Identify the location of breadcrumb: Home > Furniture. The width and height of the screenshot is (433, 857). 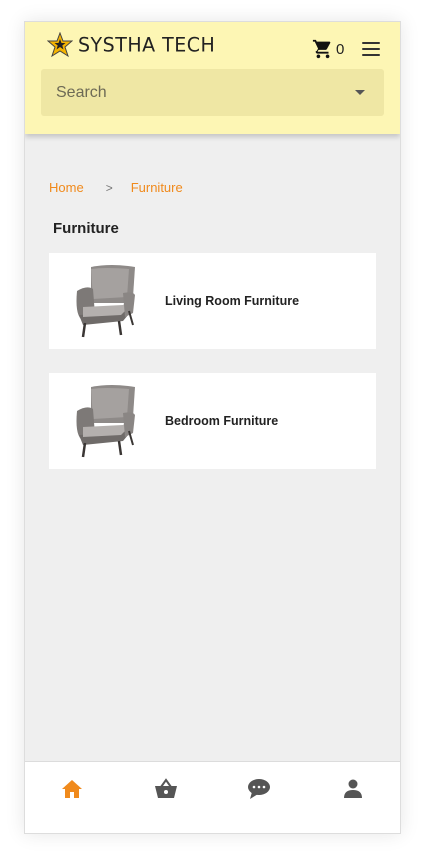
(116, 187).